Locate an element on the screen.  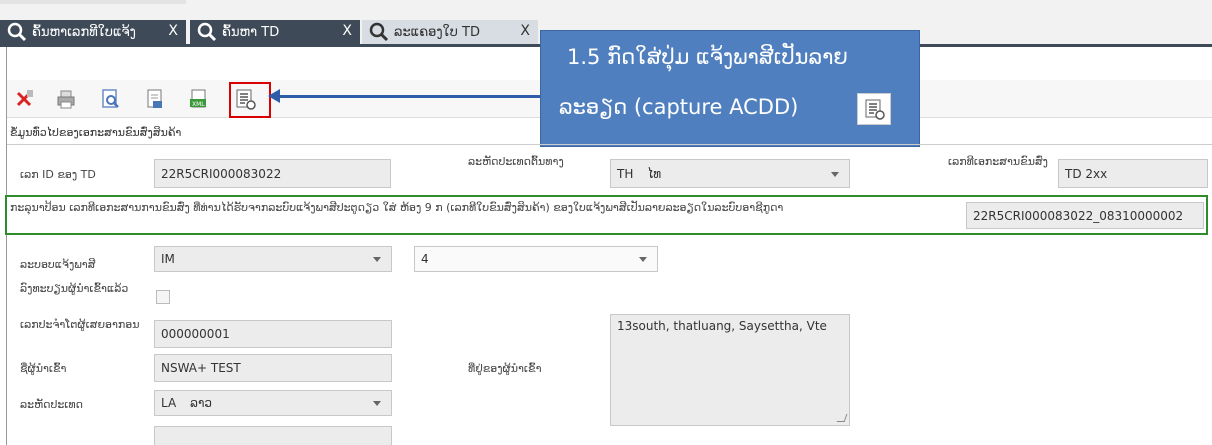
importer-registered-checkbox is located at coordinates (163, 297).